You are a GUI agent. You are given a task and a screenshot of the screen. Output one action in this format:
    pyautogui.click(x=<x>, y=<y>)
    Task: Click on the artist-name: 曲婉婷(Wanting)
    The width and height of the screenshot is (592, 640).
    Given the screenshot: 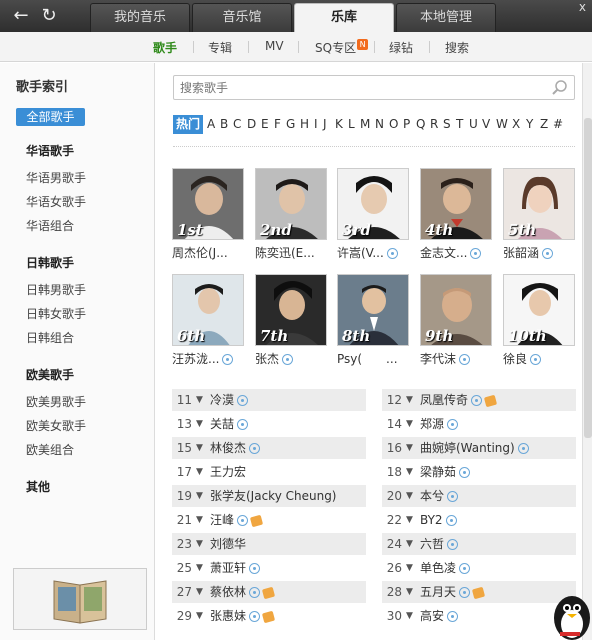 What is the action you would take?
    pyautogui.click(x=474, y=448)
    